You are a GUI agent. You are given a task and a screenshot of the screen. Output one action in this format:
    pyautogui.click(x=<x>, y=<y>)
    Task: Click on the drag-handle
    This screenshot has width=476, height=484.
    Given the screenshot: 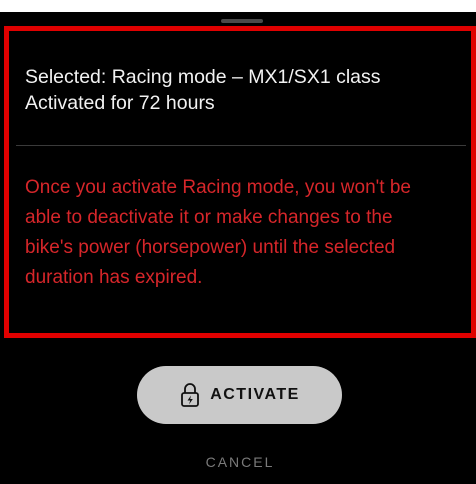 What is the action you would take?
    pyautogui.click(x=242, y=21)
    